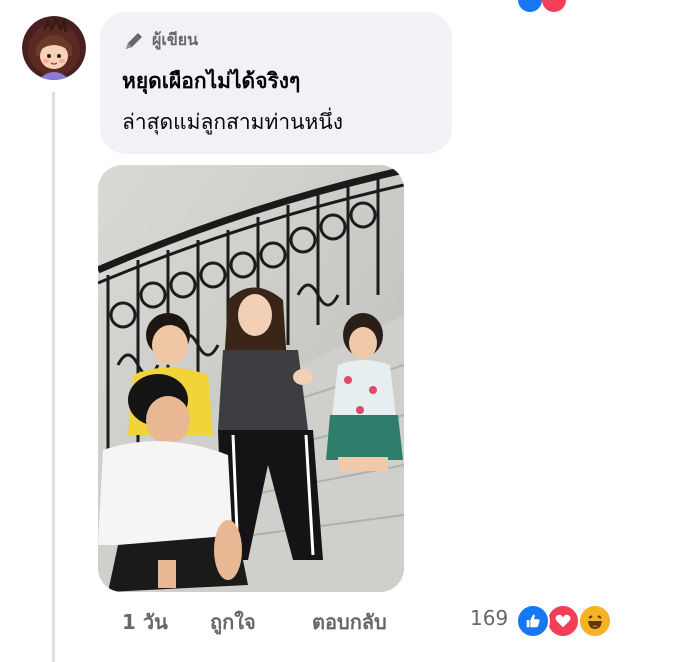 The height and width of the screenshot is (662, 700). What do you see at coordinates (211, 81) in the screenshot?
I see `comment-text-line-1: หยุดเผือกไม่ได้จริงๆ` at bounding box center [211, 81].